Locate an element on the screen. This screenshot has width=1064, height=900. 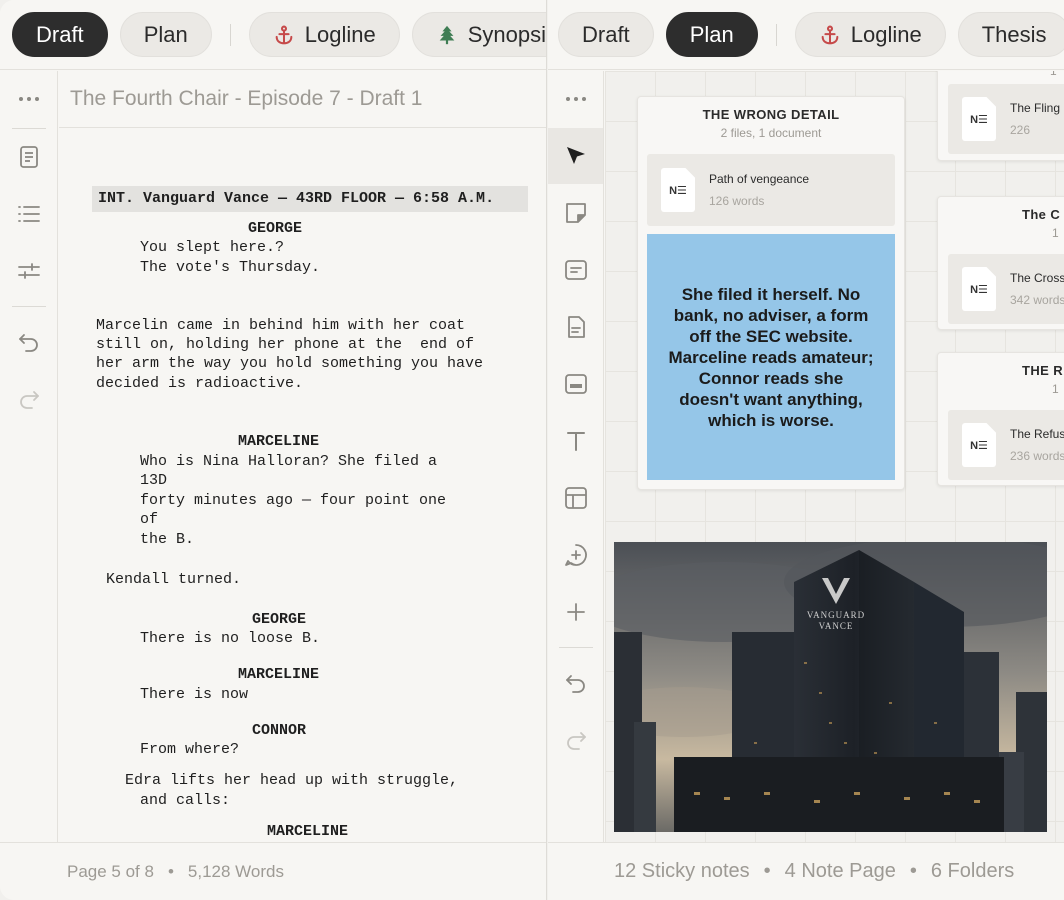
dialogue-line: of is located at coordinates (149, 519).